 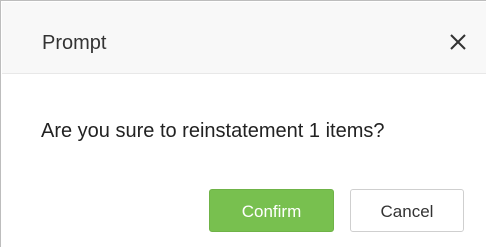 What do you see at coordinates (74, 43) in the screenshot?
I see `dialog-title: Prompt` at bounding box center [74, 43].